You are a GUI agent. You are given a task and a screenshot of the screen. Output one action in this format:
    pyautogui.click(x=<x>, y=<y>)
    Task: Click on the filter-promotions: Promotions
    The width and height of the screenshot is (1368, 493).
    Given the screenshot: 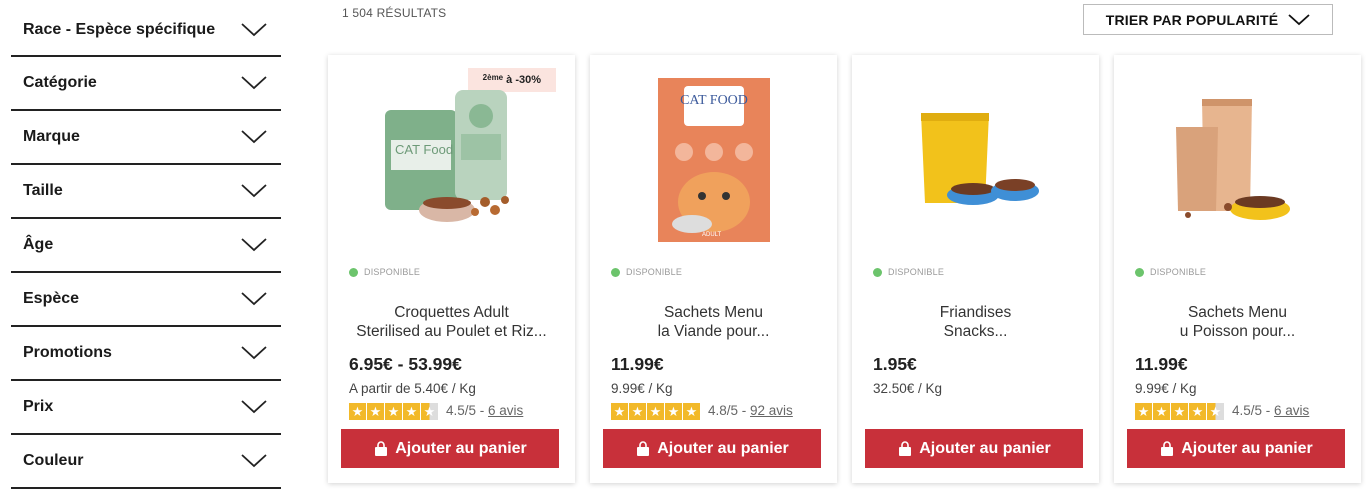 What is the action you would take?
    pyautogui.click(x=146, y=354)
    